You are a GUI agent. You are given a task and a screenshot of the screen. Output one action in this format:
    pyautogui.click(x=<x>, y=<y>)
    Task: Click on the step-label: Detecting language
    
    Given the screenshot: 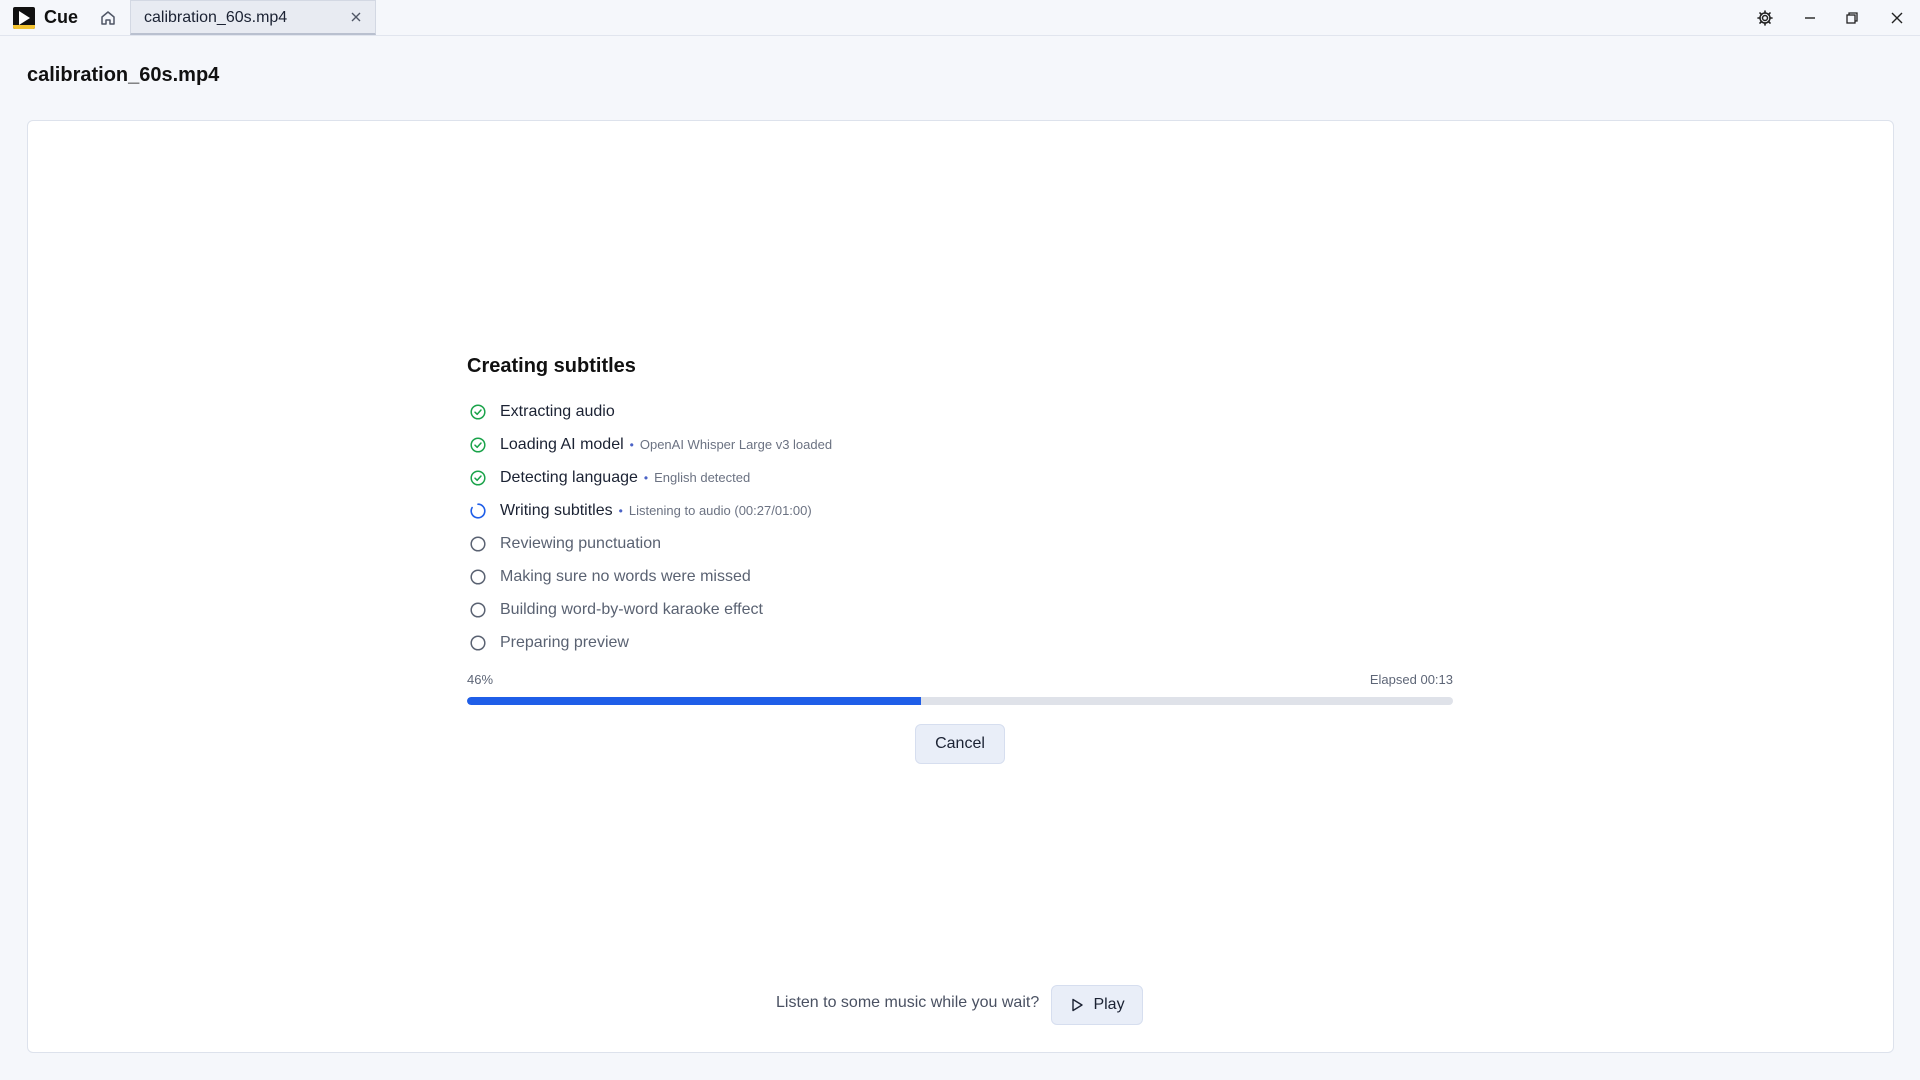 What is the action you would take?
    pyautogui.click(x=569, y=477)
    